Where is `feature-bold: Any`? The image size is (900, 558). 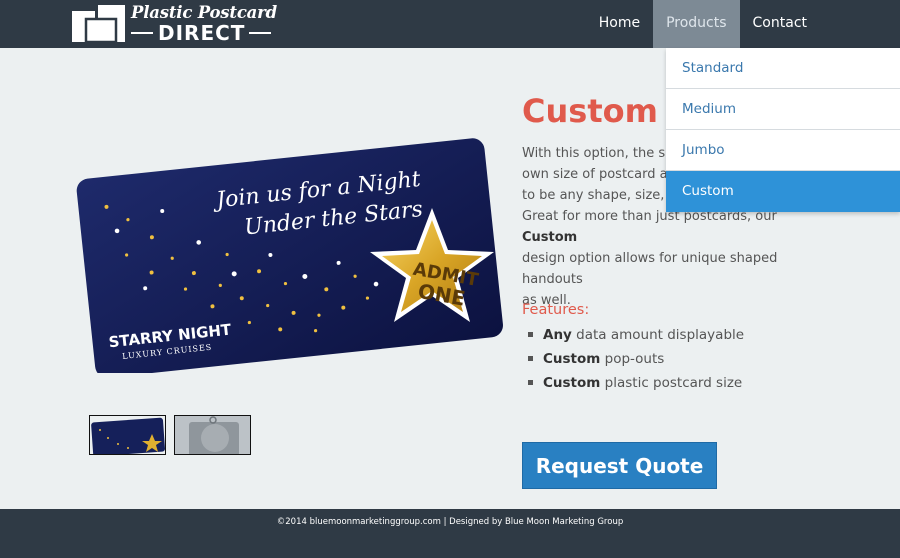
feature-bold: Any is located at coordinates (557, 335).